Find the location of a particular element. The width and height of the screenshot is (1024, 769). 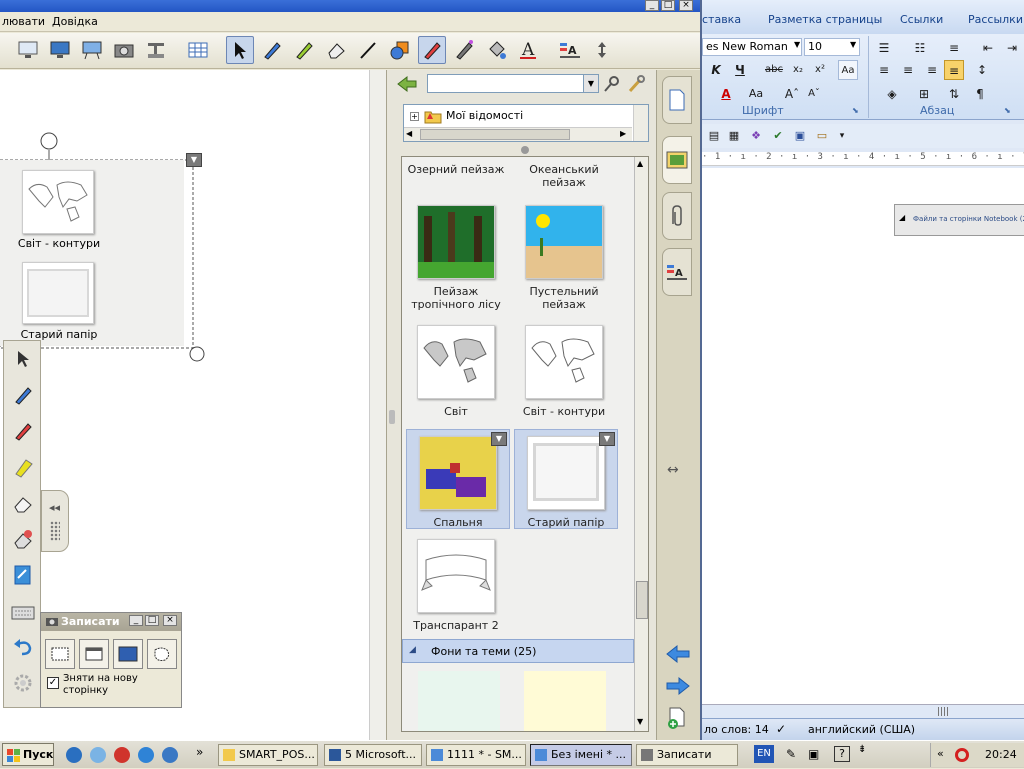

font-name-dropdown: ▼ is located at coordinates (797, 44).